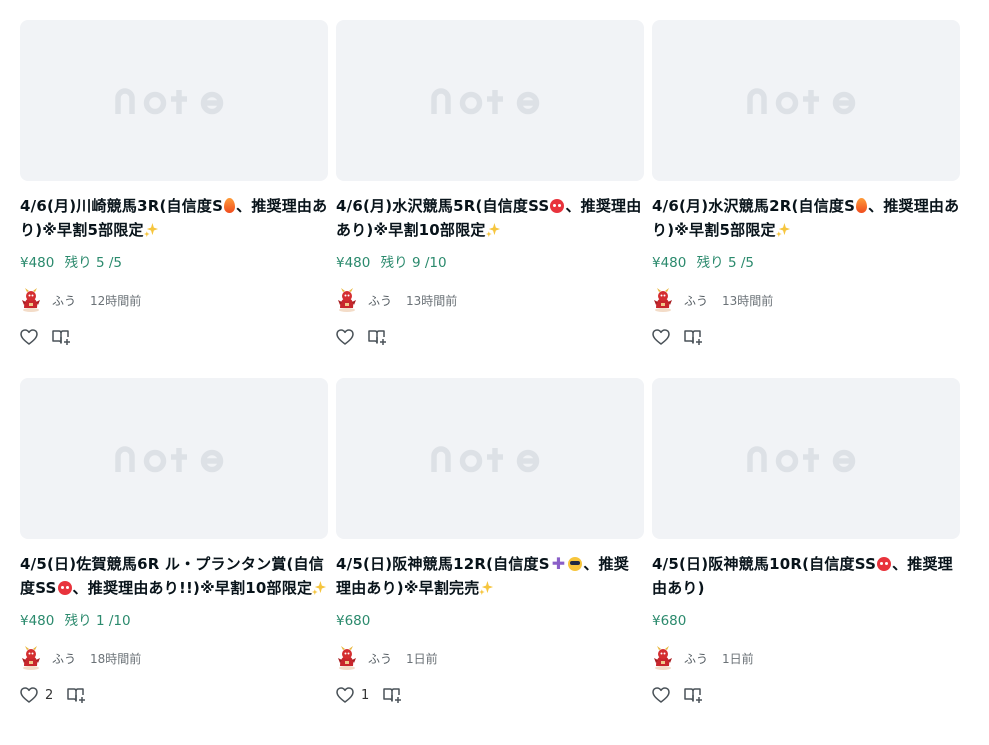 Image resolution: width=989 pixels, height=745 pixels. What do you see at coordinates (432, 300) in the screenshot?
I see `published-time: 13時間前` at bounding box center [432, 300].